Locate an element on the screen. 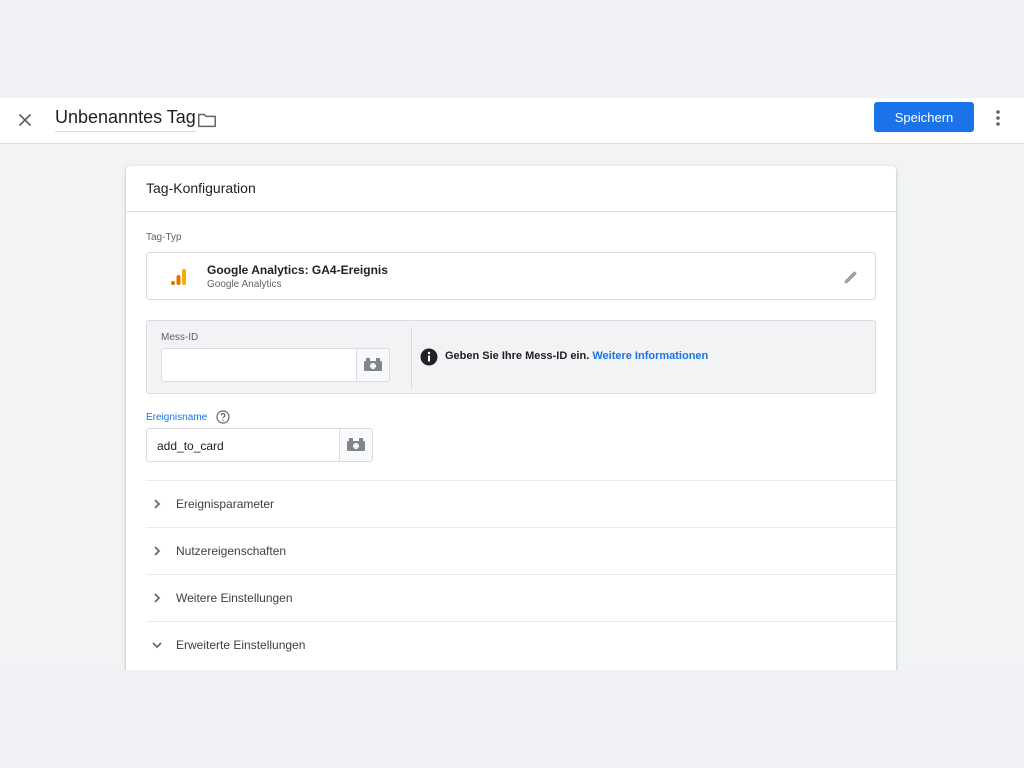 This screenshot has width=1024, height=768. chevron-down-icon is located at coordinates (157, 645).